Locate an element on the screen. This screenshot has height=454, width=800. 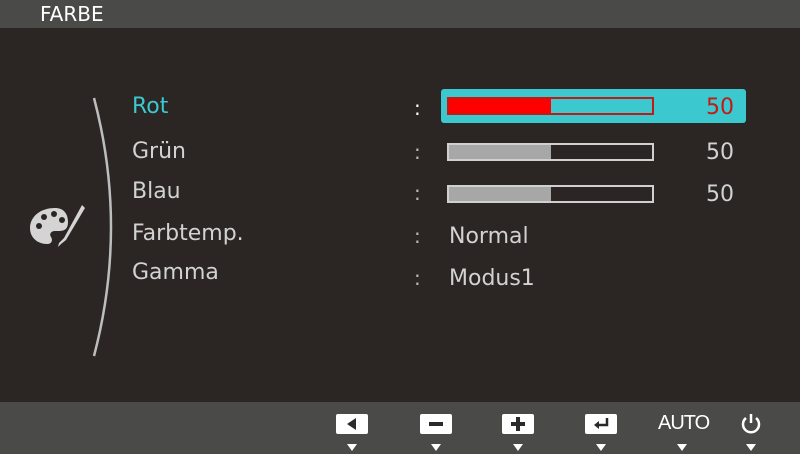
plus-button is located at coordinates (518, 430).